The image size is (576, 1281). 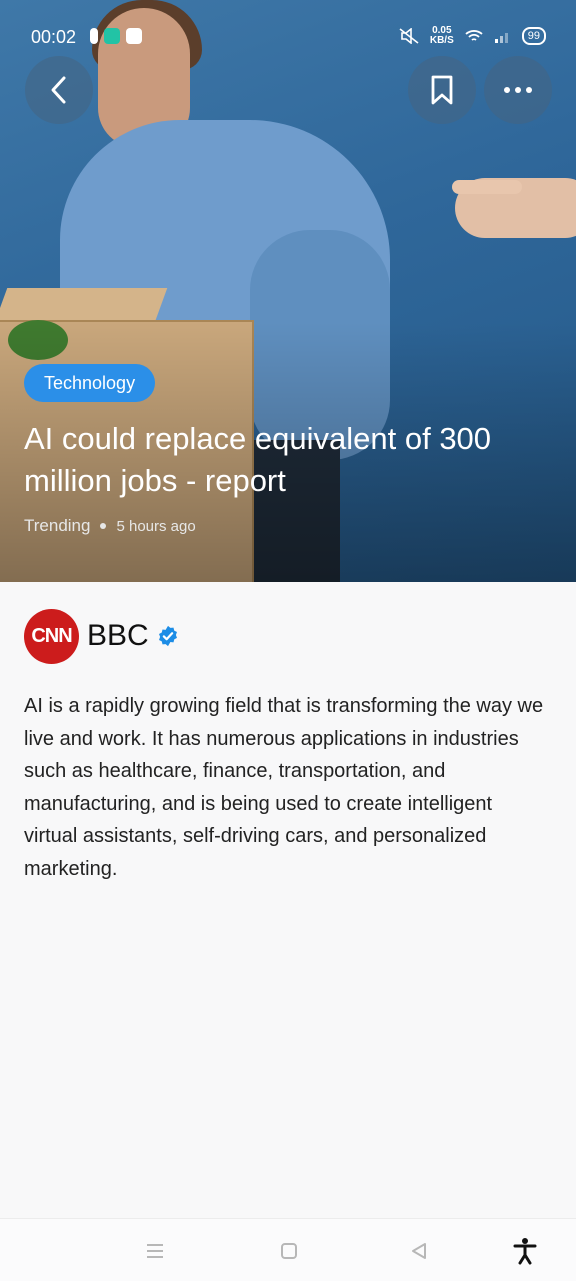 What do you see at coordinates (57, 525) in the screenshot?
I see `trending-label: Trending` at bounding box center [57, 525].